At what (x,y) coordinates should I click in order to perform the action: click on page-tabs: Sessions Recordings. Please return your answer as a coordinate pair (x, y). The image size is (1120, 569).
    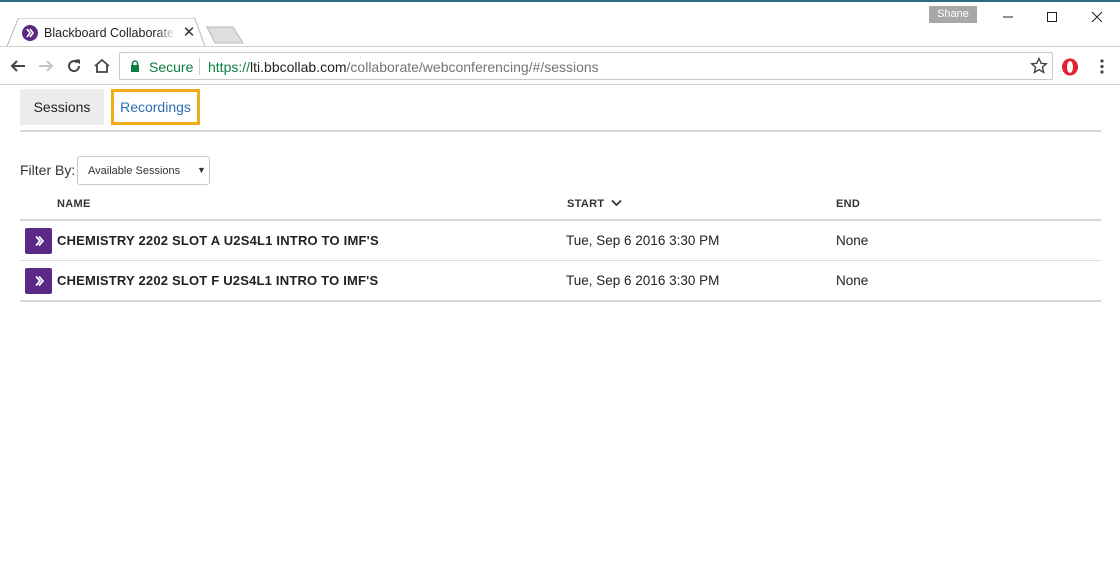
    Looking at the image, I should click on (560, 110).